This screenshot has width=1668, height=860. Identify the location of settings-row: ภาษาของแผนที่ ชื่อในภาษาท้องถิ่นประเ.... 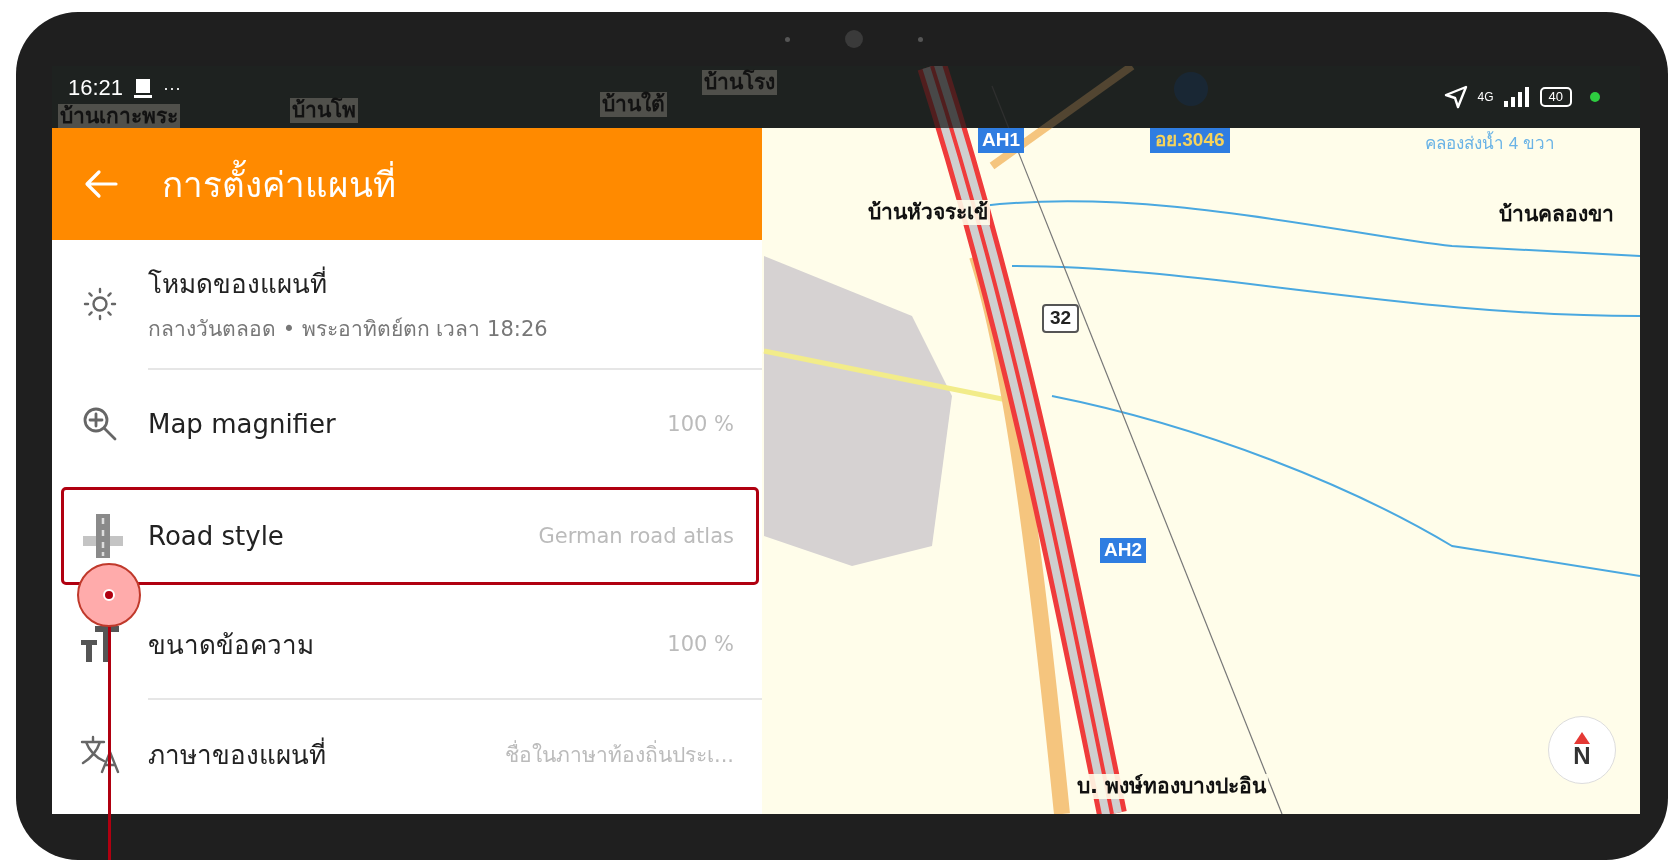
(407, 754).